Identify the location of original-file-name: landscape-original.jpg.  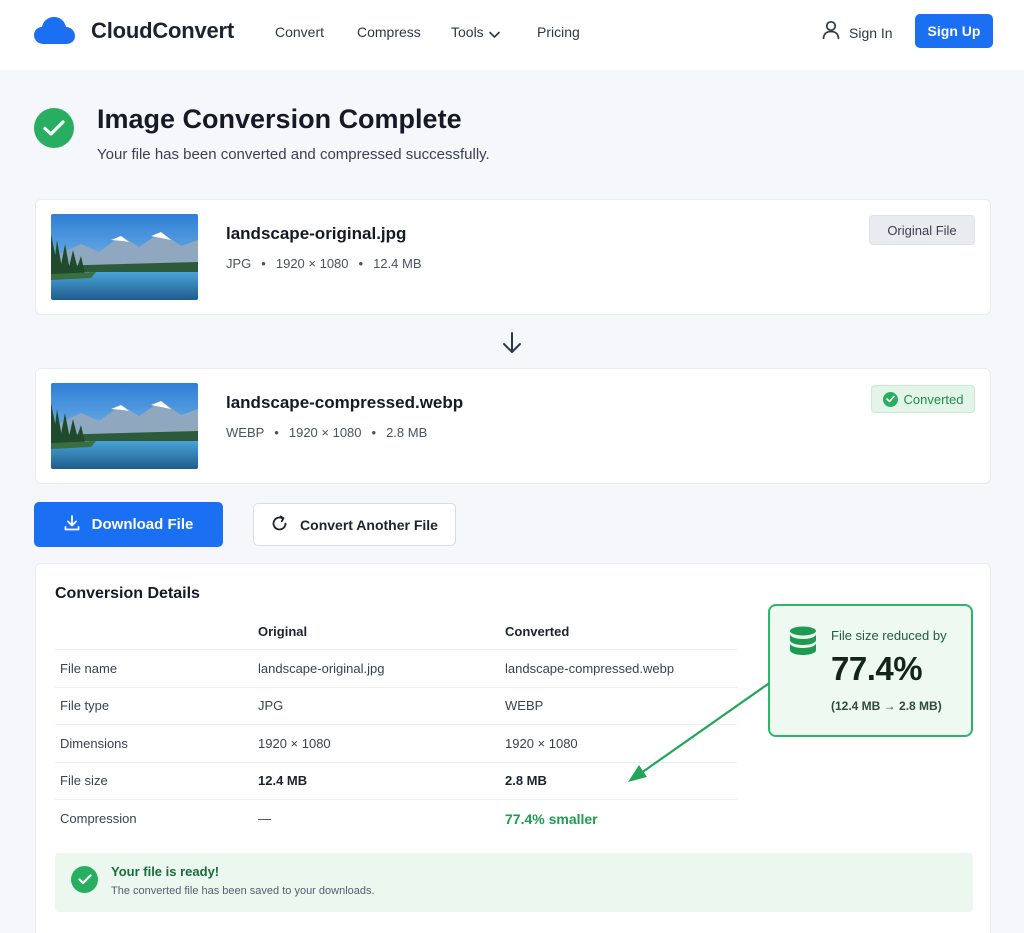
(316, 233).